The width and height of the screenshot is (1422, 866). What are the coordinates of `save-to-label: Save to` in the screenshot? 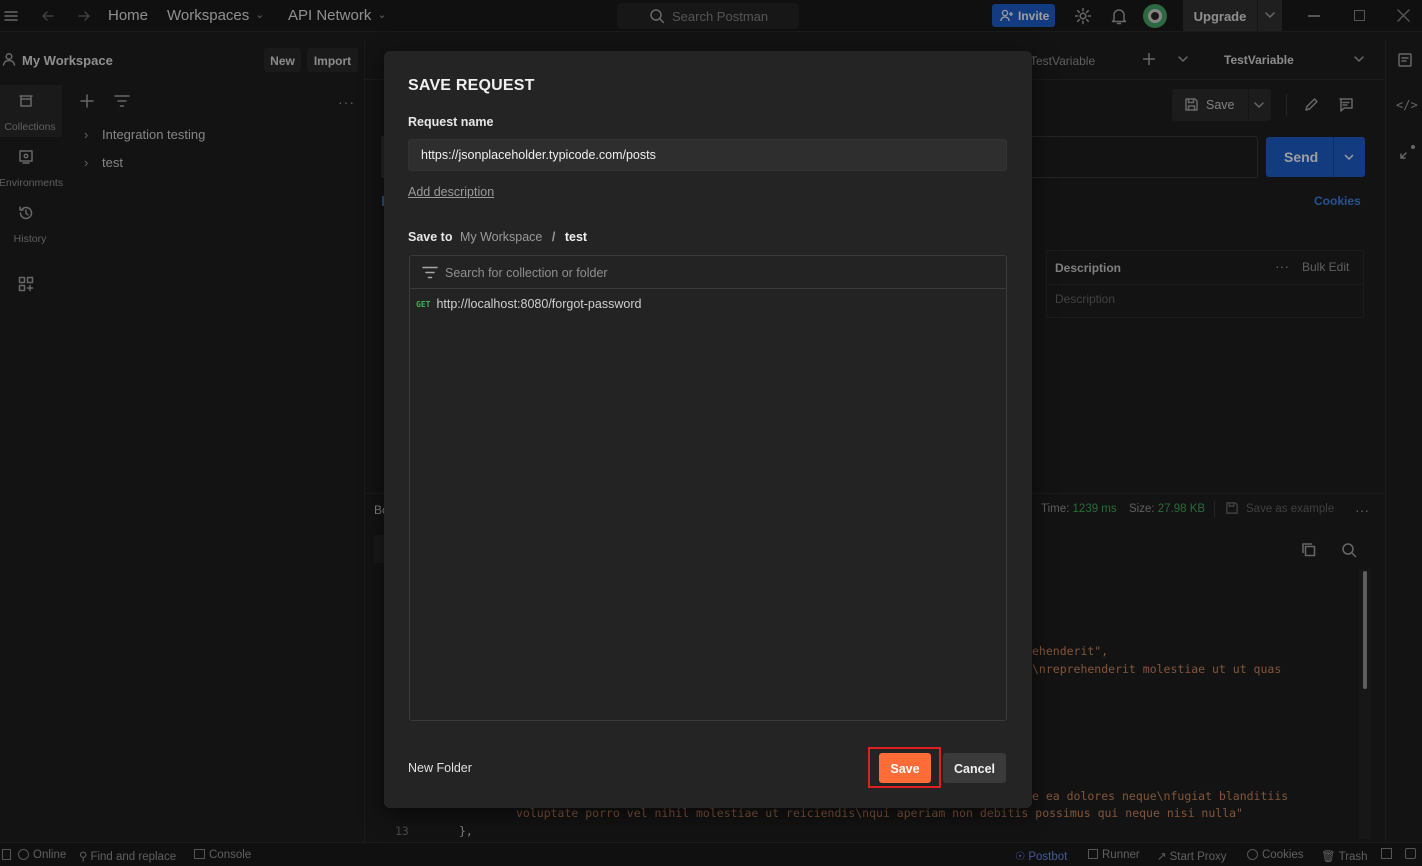 It's located at (430, 237).